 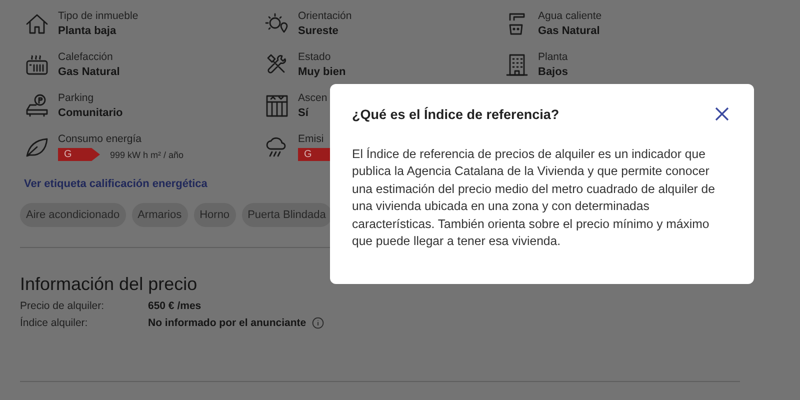 I want to click on elevator-icon, so click(x=277, y=106).